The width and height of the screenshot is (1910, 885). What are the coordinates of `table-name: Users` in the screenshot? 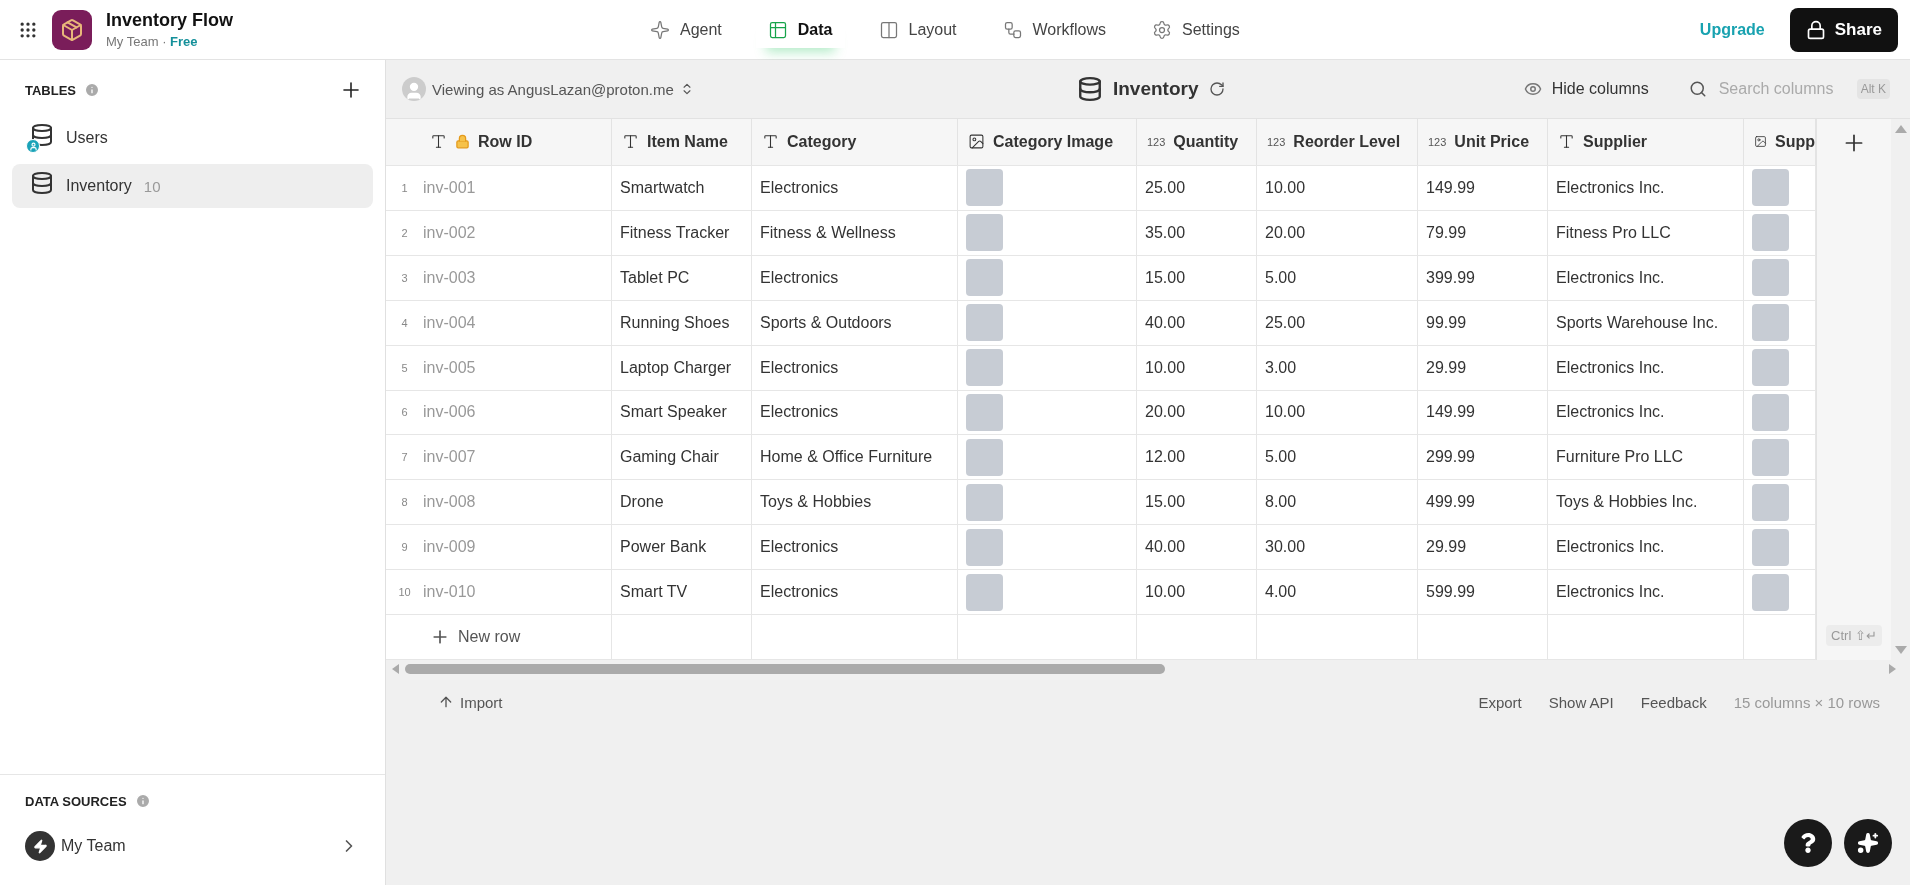 It's located at (87, 138).